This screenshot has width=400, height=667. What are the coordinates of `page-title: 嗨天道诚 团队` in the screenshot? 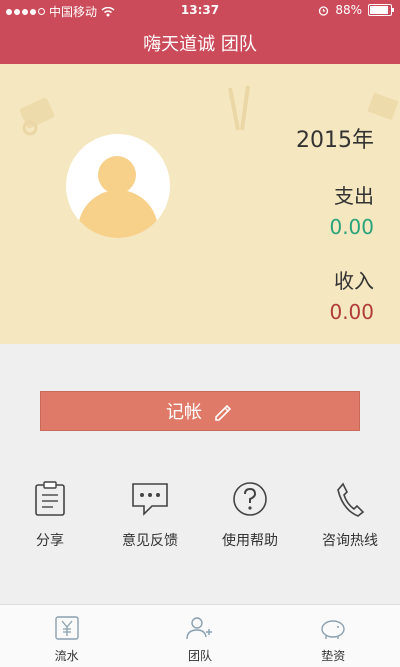 It's located at (200, 44).